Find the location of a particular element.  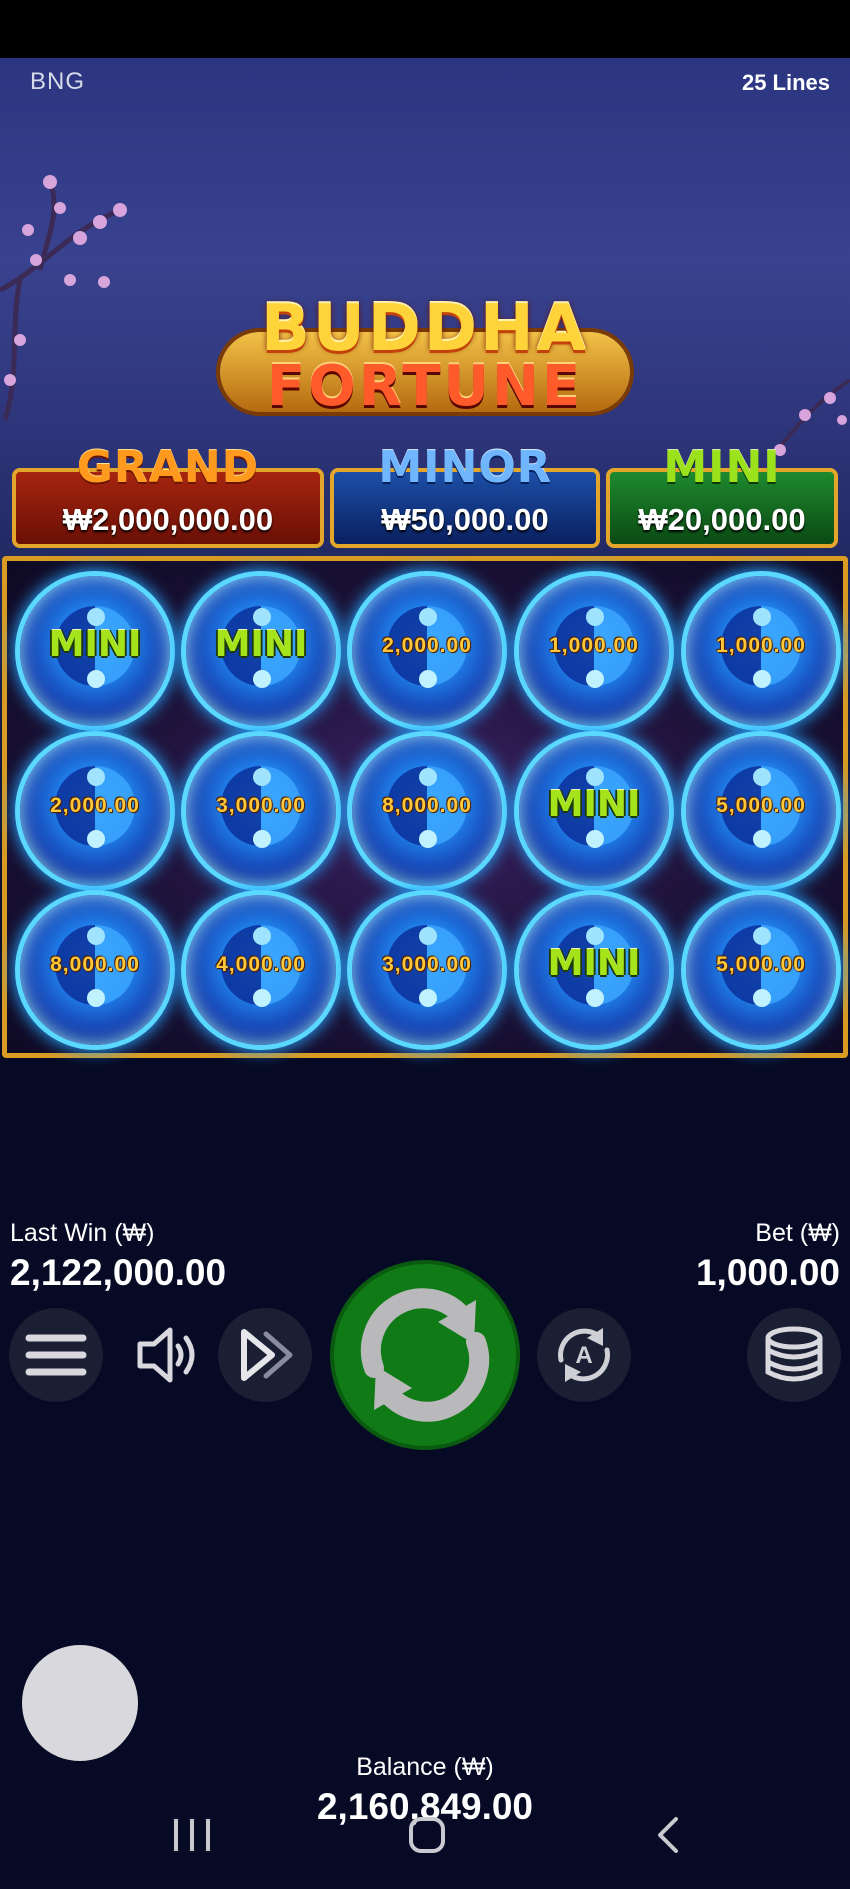

turbo-button is located at coordinates (265, 1355).